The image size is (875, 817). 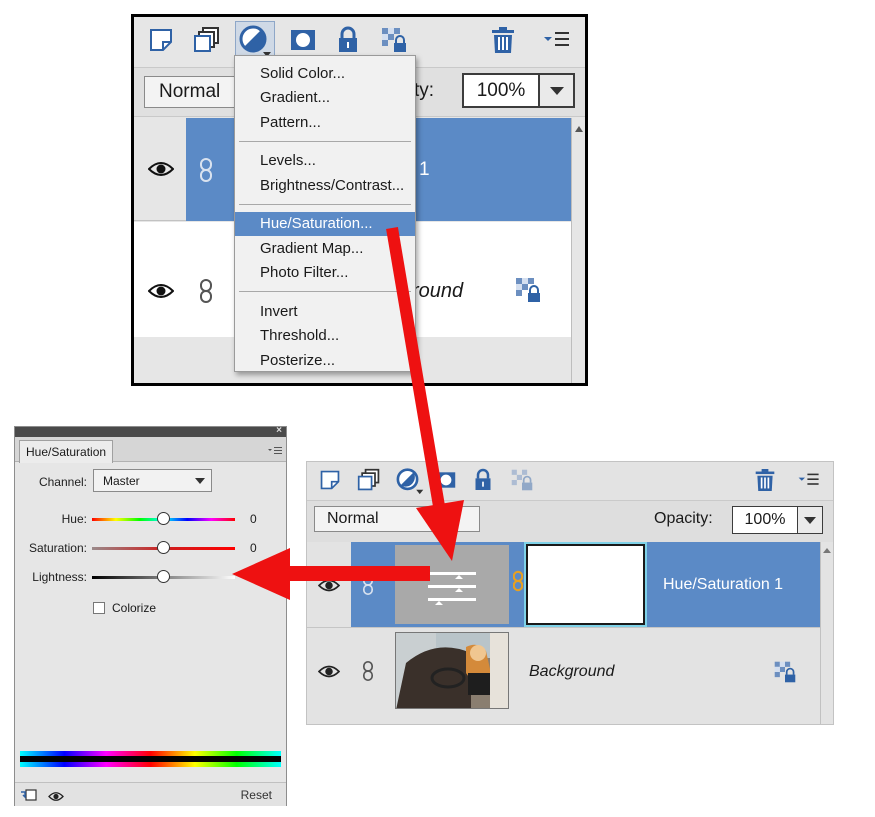 What do you see at coordinates (354, 573) in the screenshot?
I see `red-arrow-to-panel` at bounding box center [354, 573].